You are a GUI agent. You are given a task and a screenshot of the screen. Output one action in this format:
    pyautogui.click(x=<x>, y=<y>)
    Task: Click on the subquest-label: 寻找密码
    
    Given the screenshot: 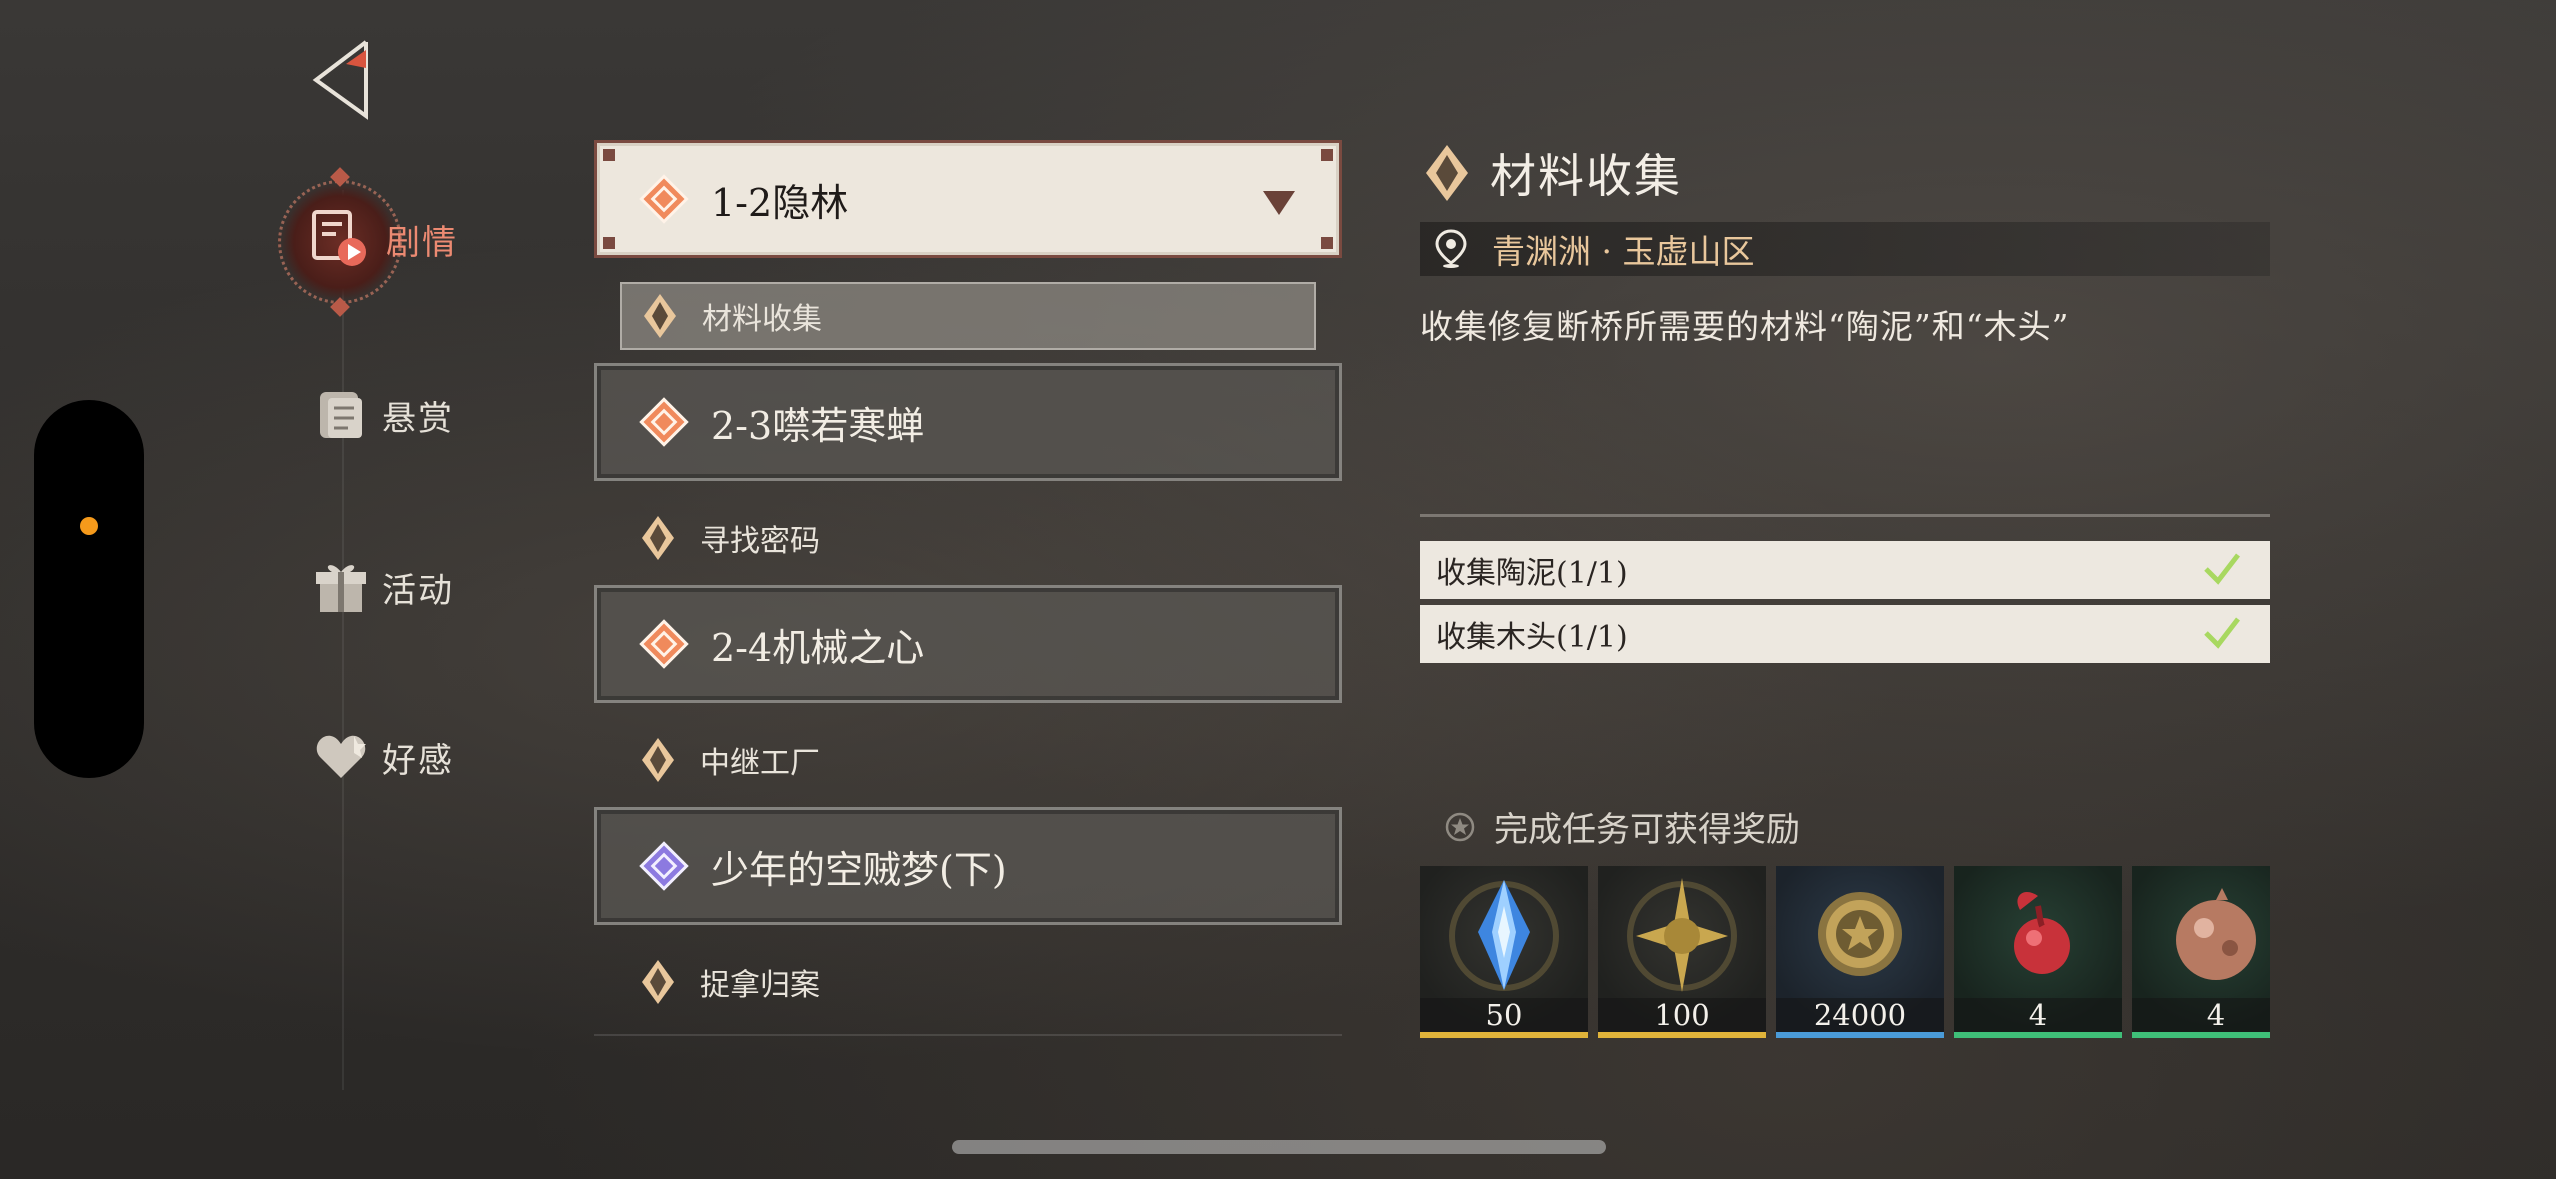 What is the action you would take?
    pyautogui.click(x=760, y=541)
    